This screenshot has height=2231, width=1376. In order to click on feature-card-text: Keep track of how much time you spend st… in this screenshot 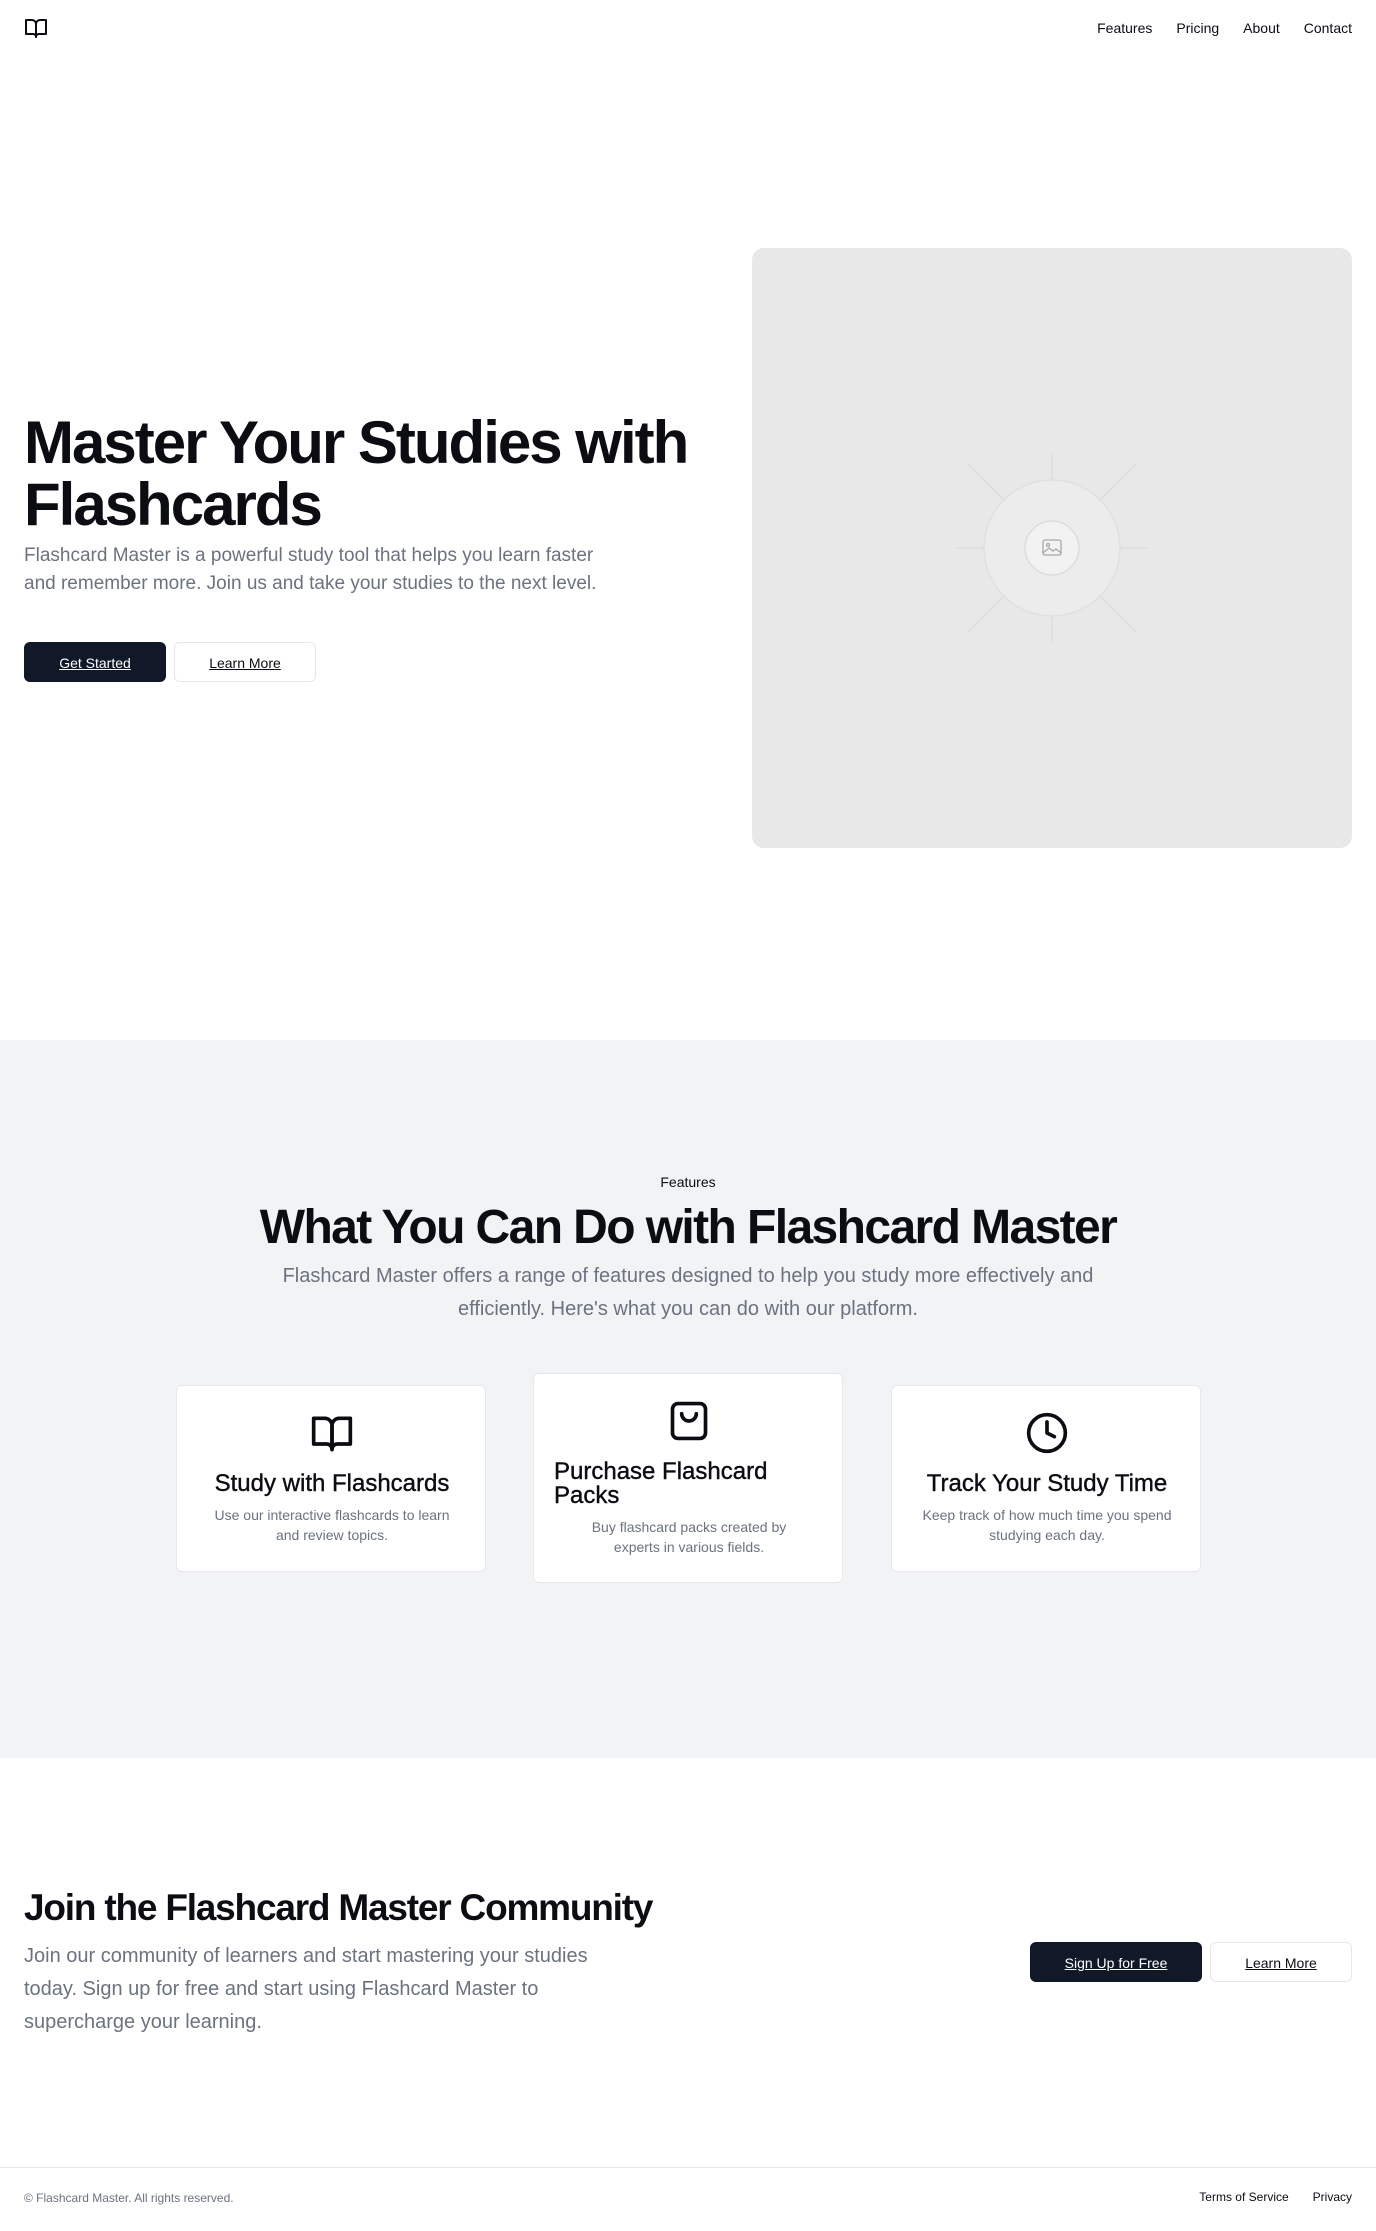, I will do `click(1047, 1525)`.